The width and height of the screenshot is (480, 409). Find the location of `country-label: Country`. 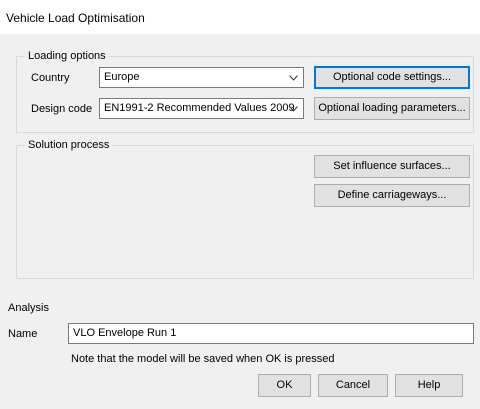

country-label: Country is located at coordinates (50, 78).